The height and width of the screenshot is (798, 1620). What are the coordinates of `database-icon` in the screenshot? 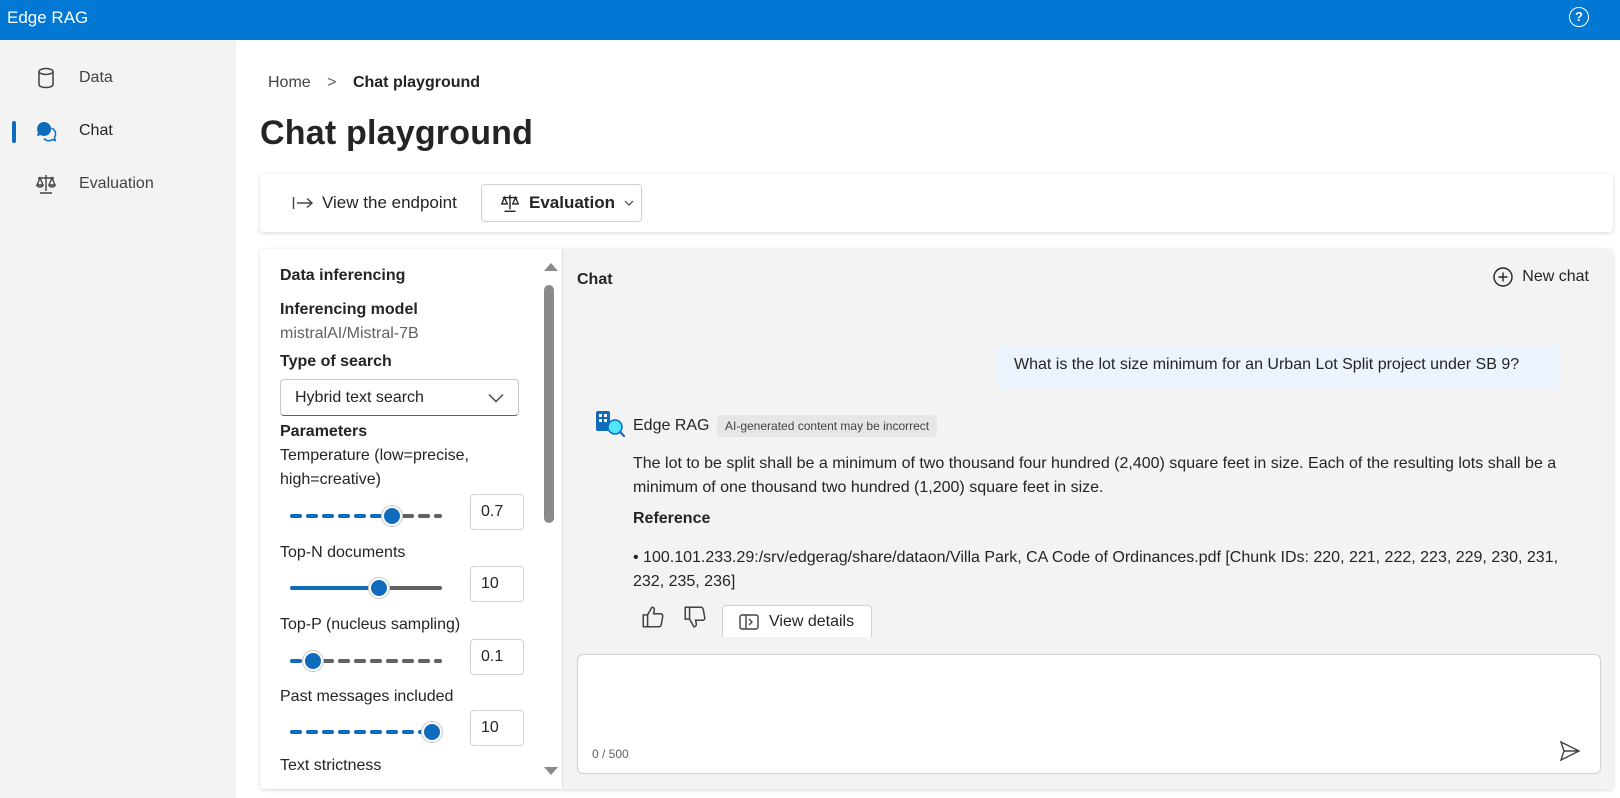 It's located at (46, 78).